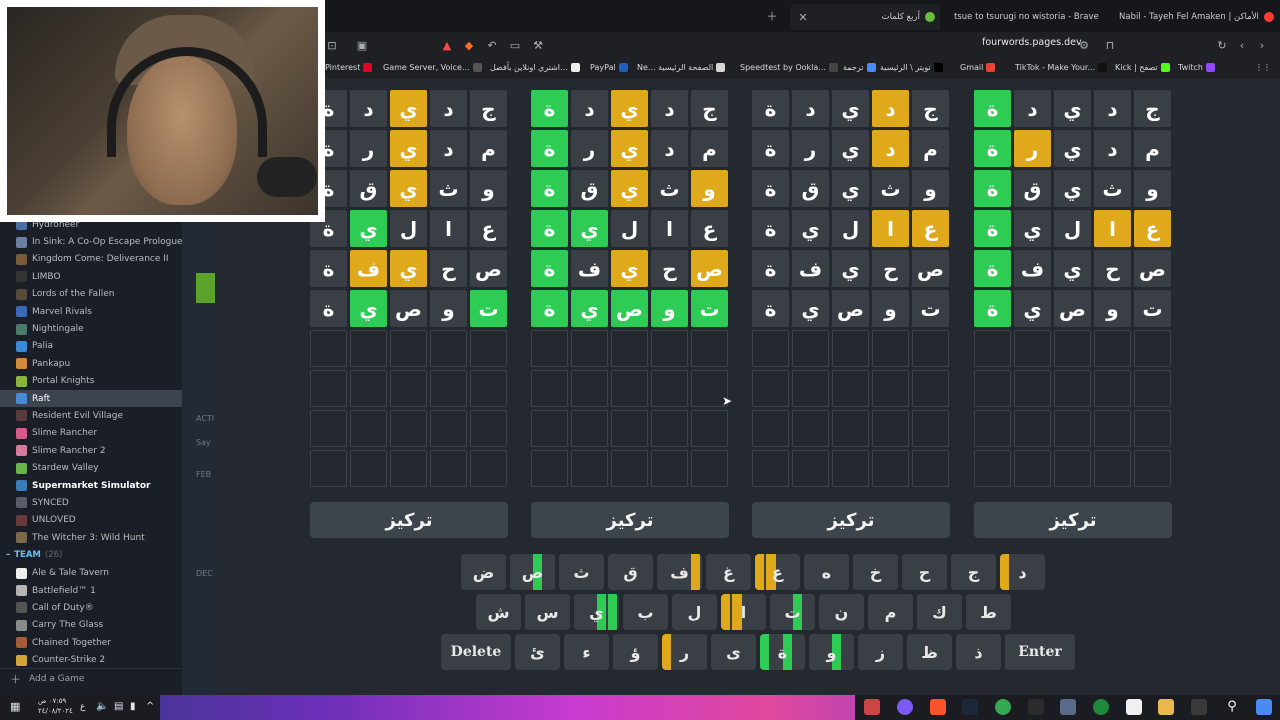 The width and height of the screenshot is (1280, 720). What do you see at coordinates (538, 45) in the screenshot?
I see `tools-icon: ⚒` at bounding box center [538, 45].